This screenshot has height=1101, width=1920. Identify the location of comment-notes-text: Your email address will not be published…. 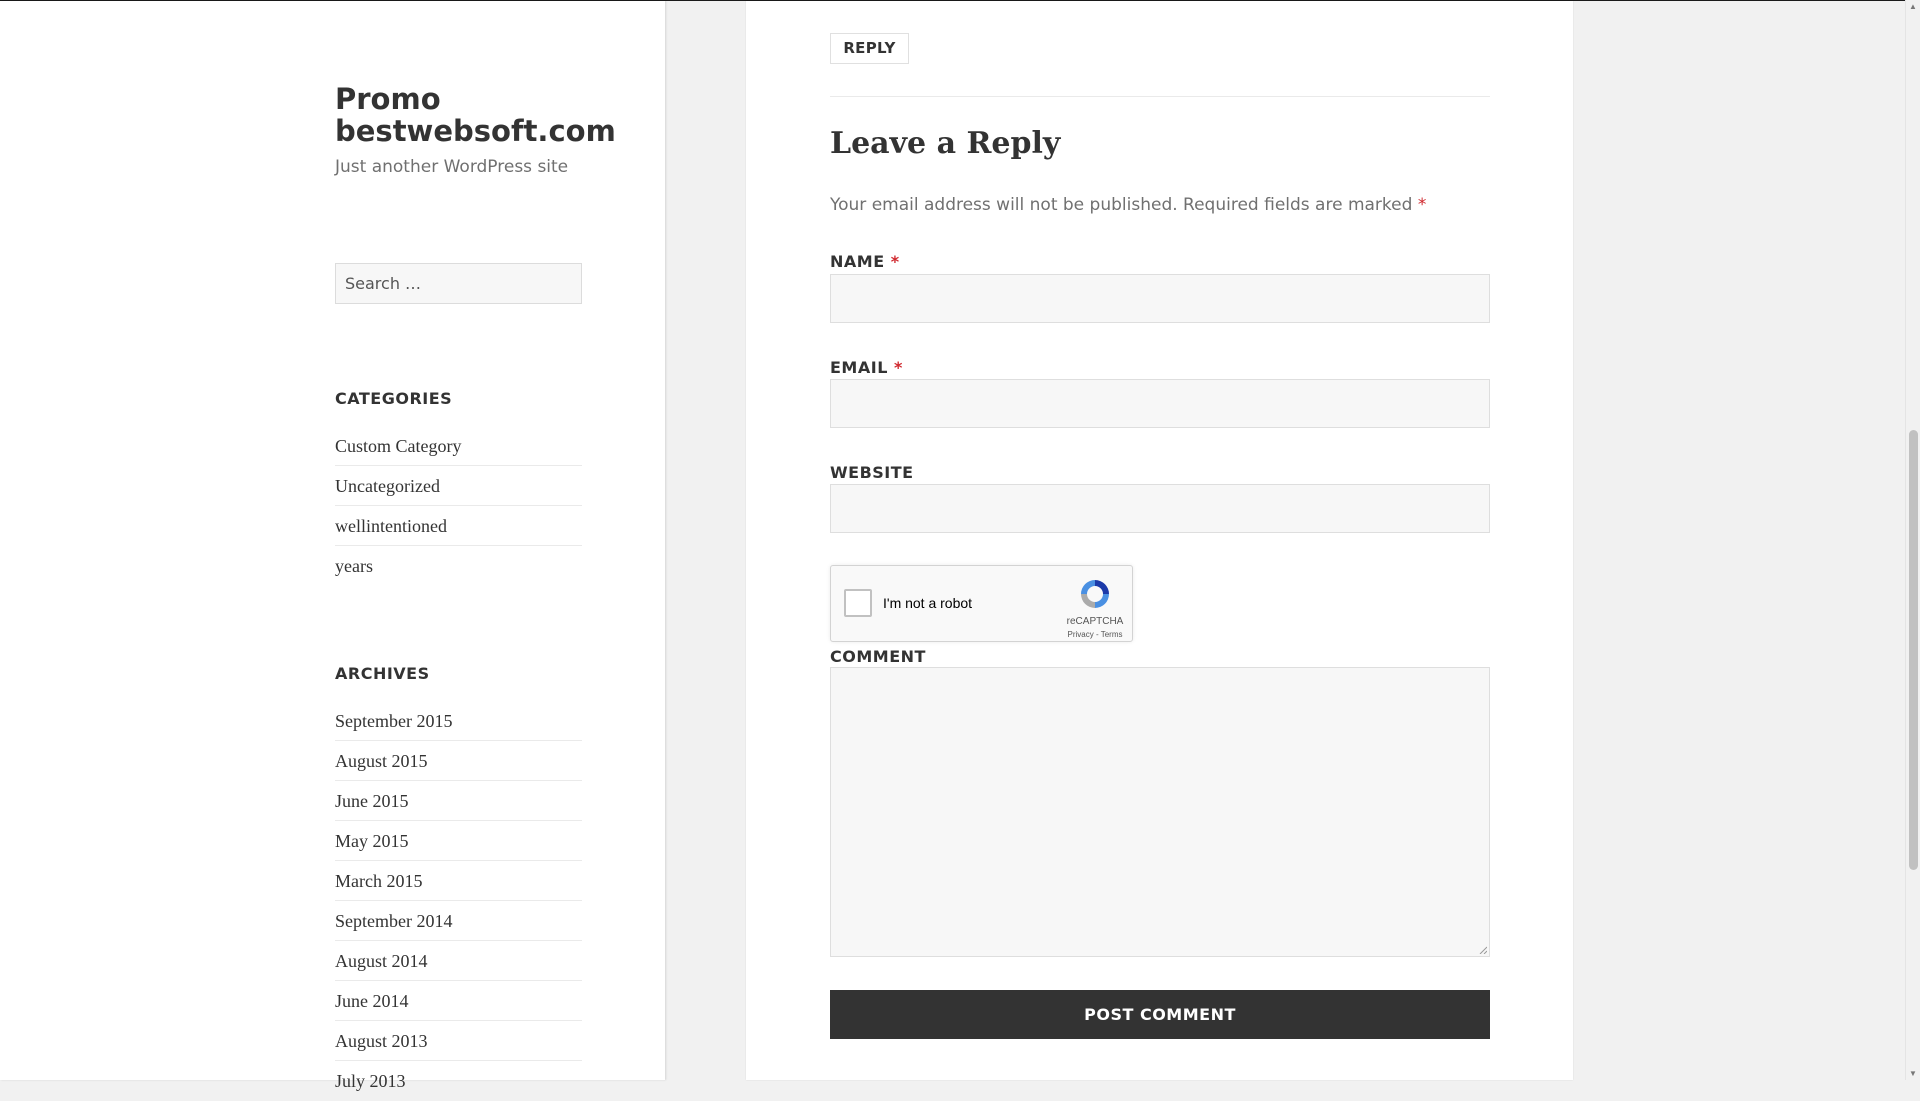
(1121, 205).